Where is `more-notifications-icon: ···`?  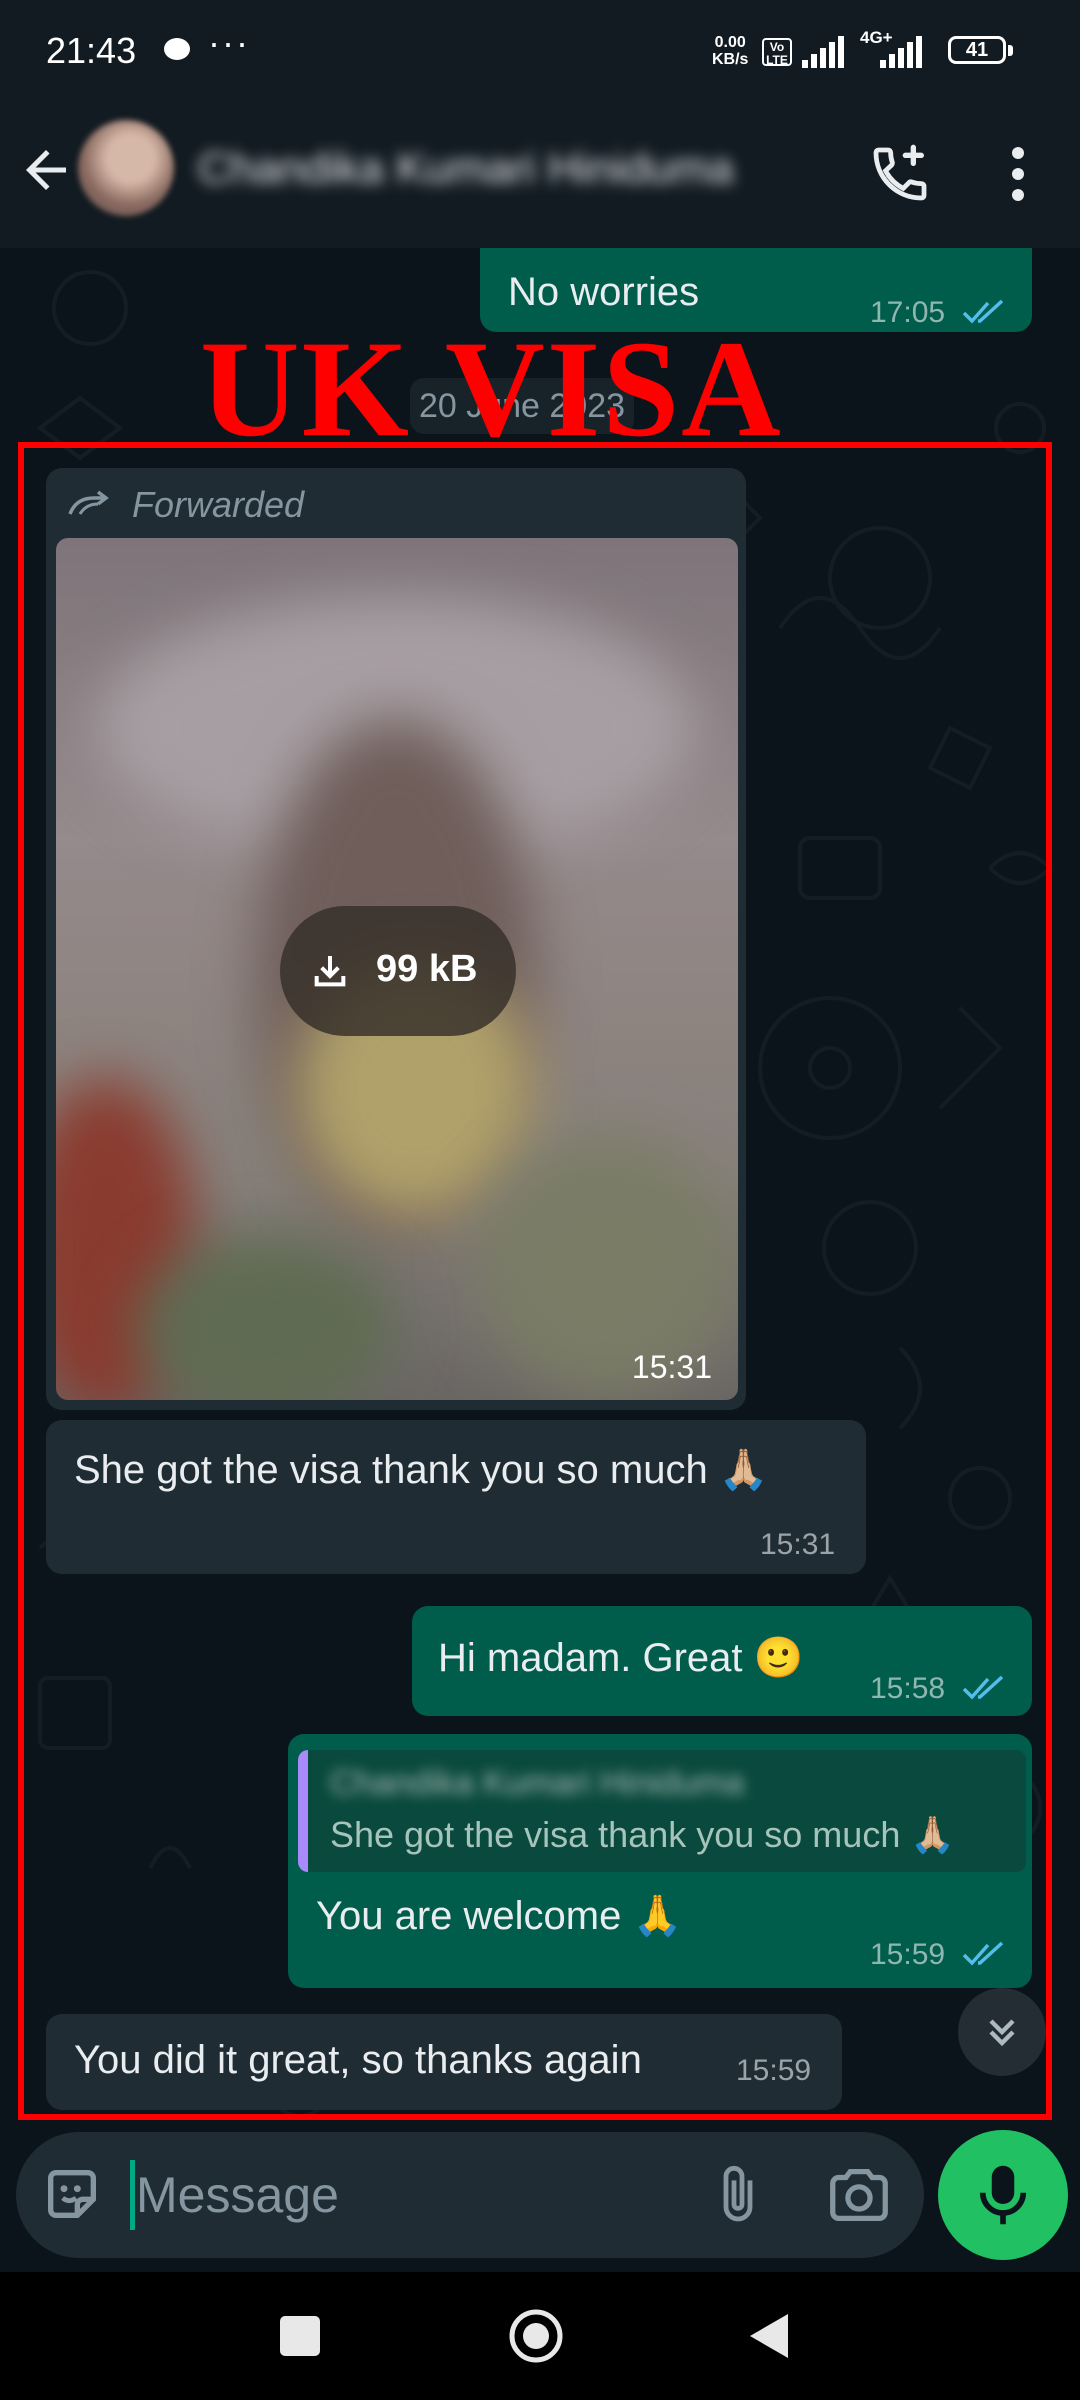 more-notifications-icon: ··· is located at coordinates (229, 42).